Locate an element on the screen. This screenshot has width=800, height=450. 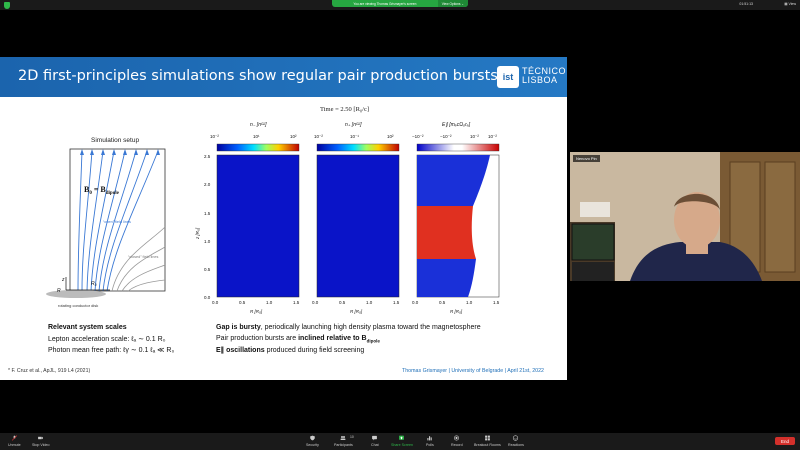
cbar3-tick-2: −10⁻² is located at coordinates (446, 136).